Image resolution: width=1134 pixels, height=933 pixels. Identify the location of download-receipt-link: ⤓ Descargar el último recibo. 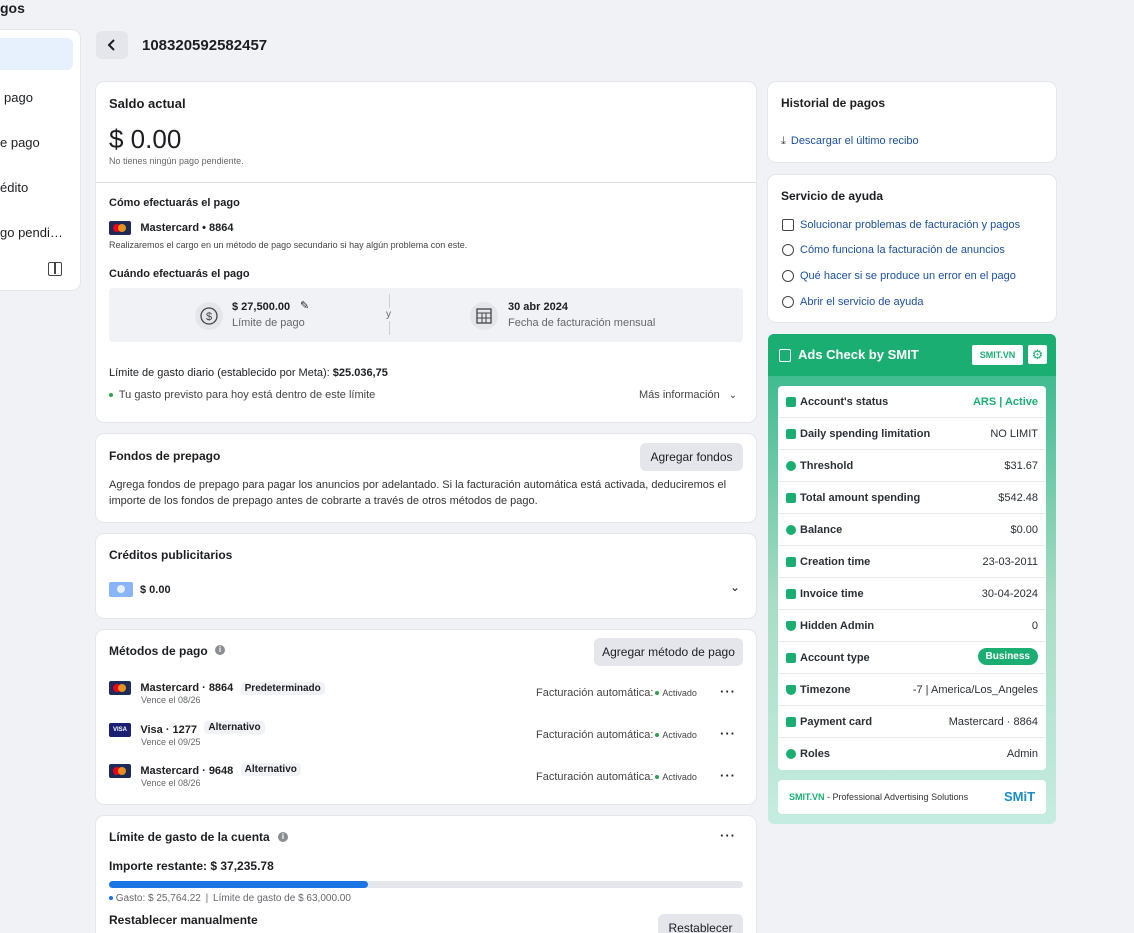
(850, 141).